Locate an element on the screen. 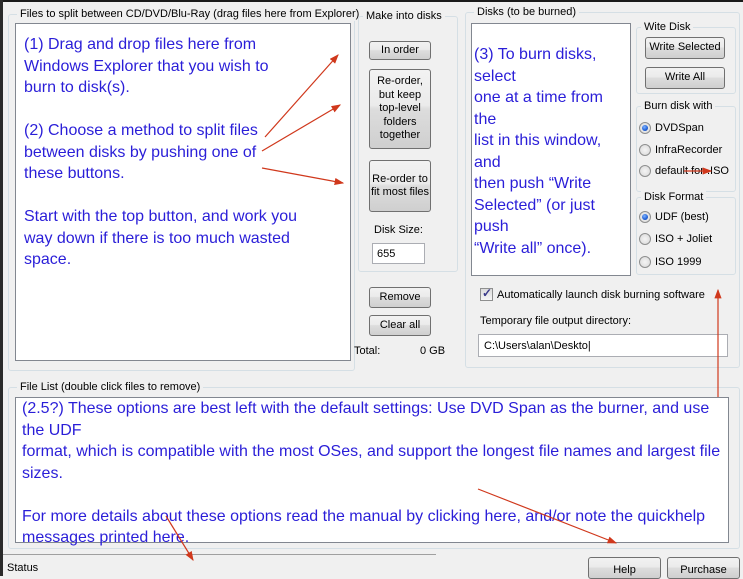 The height and width of the screenshot is (579, 743). radio-label: UDF (best) is located at coordinates (682, 217).